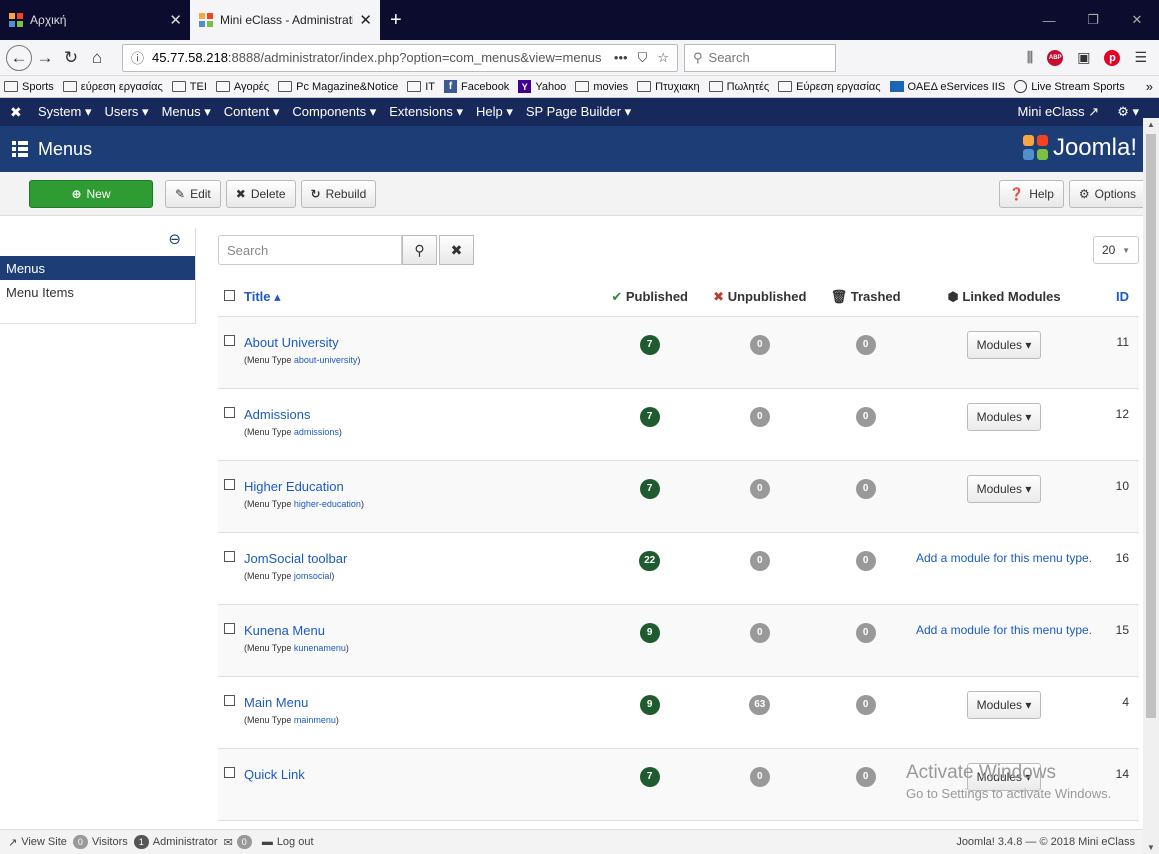 Image resolution: width=1159 pixels, height=854 pixels. I want to click on reload-icon: ↻, so click(71, 58).